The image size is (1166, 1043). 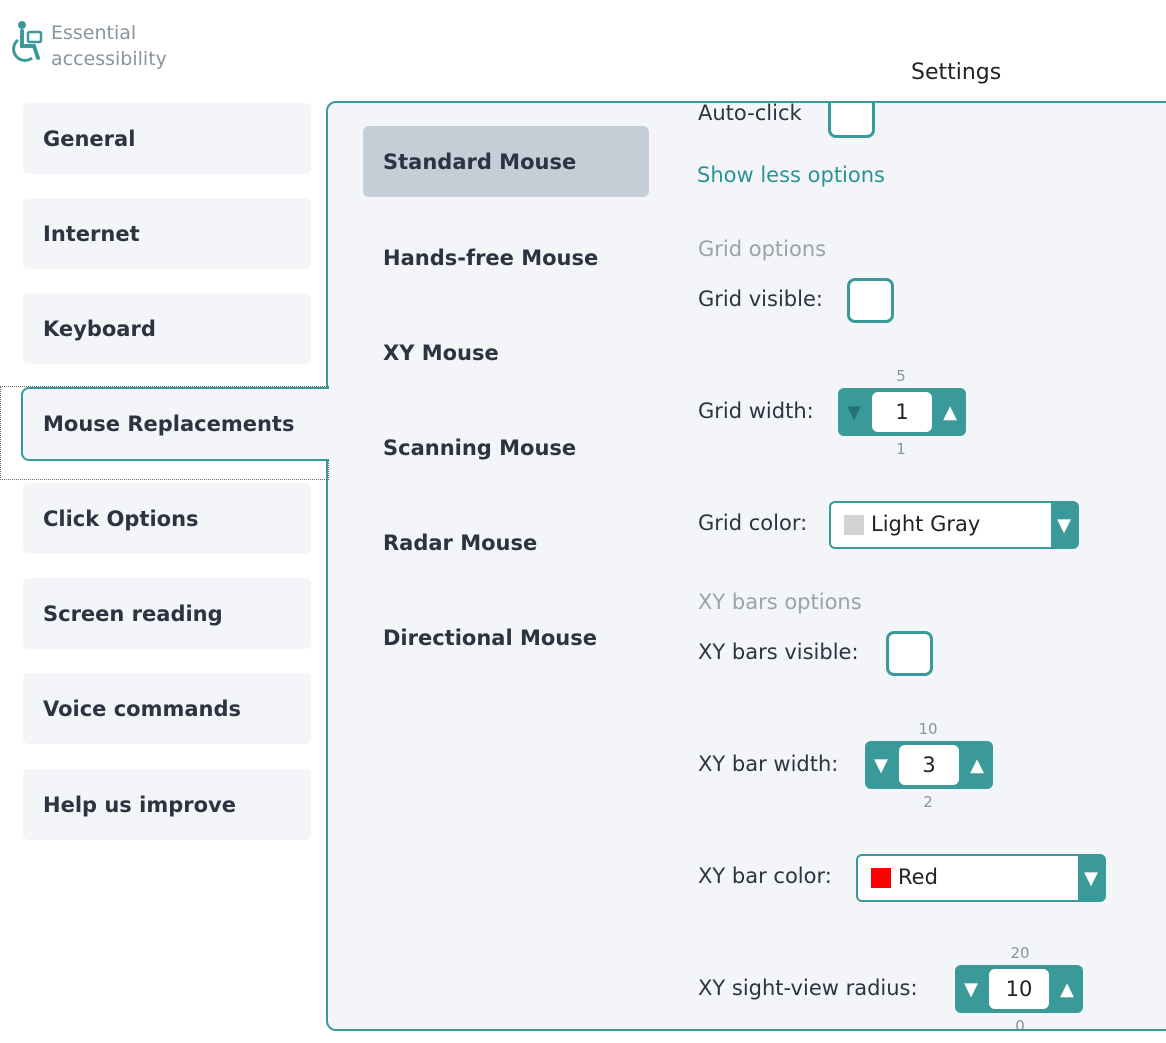 What do you see at coordinates (99, 328) in the screenshot?
I see `nav-item-label: Keyboard` at bounding box center [99, 328].